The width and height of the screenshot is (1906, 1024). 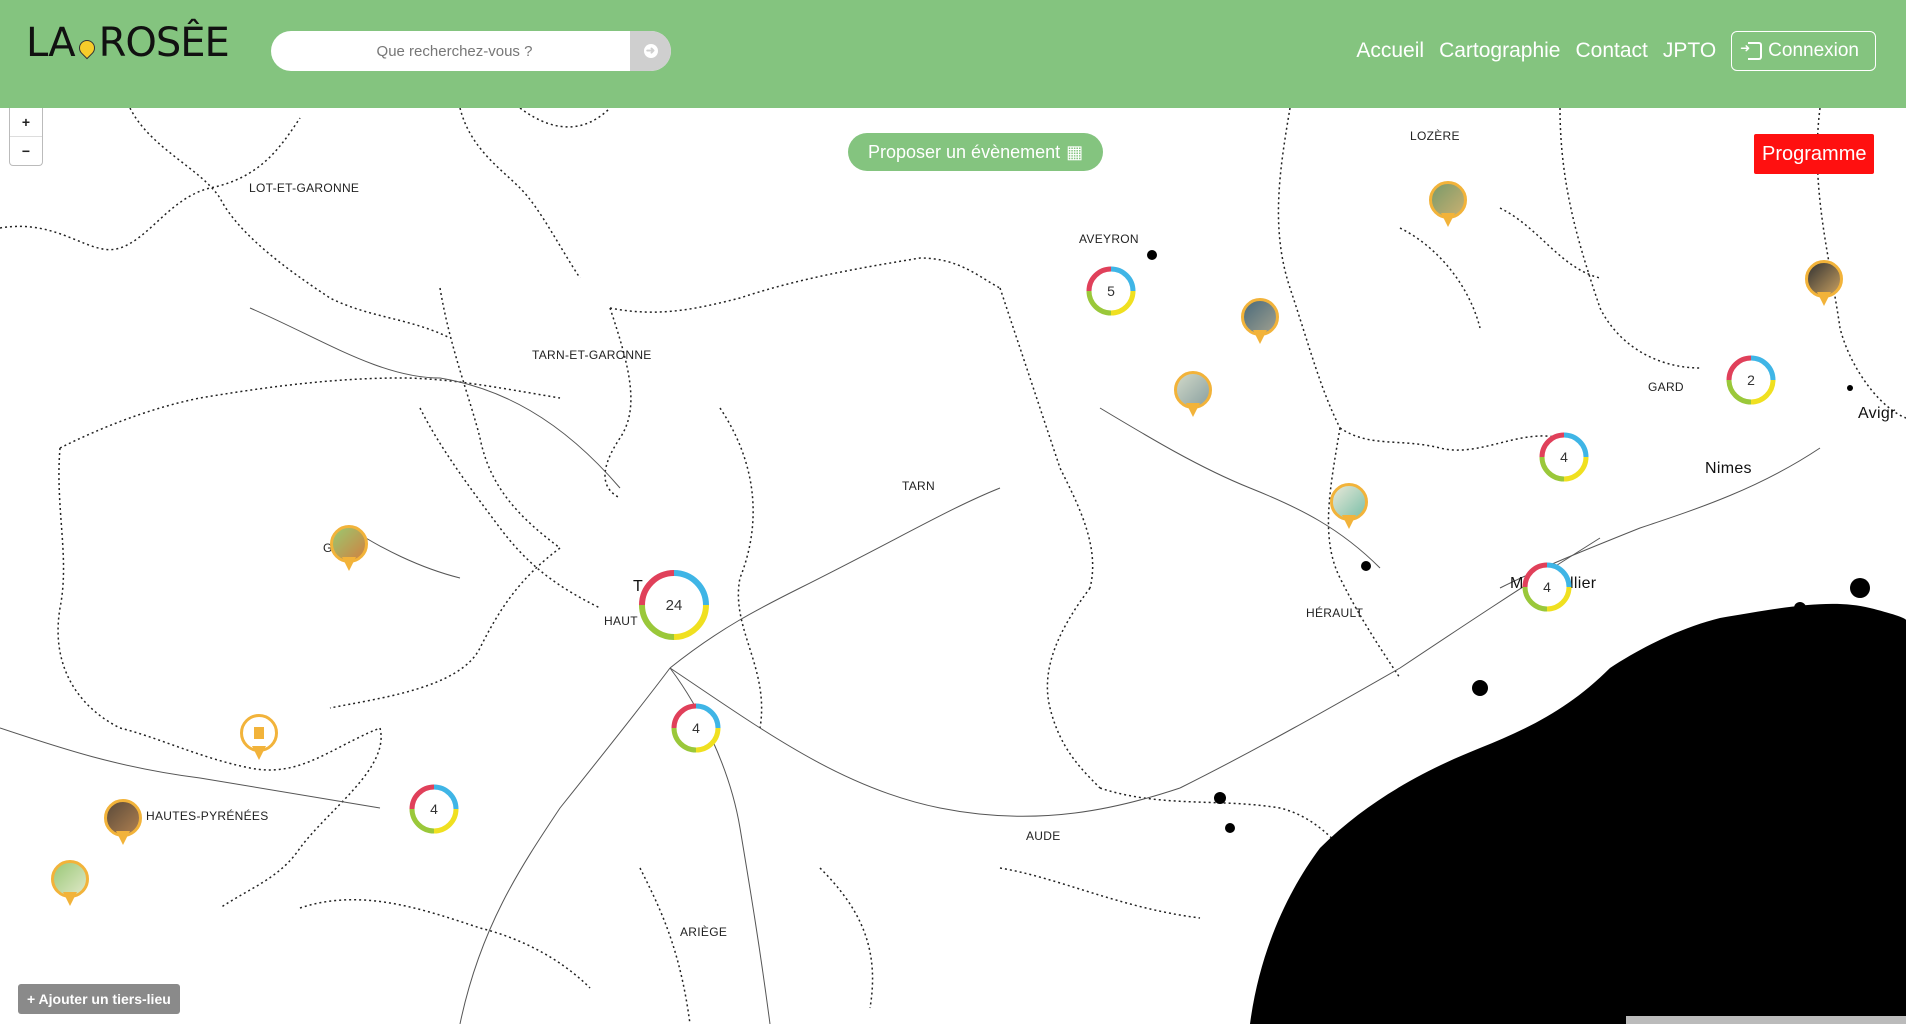 I want to click on login-button: Connexion, so click(x=1803, y=51).